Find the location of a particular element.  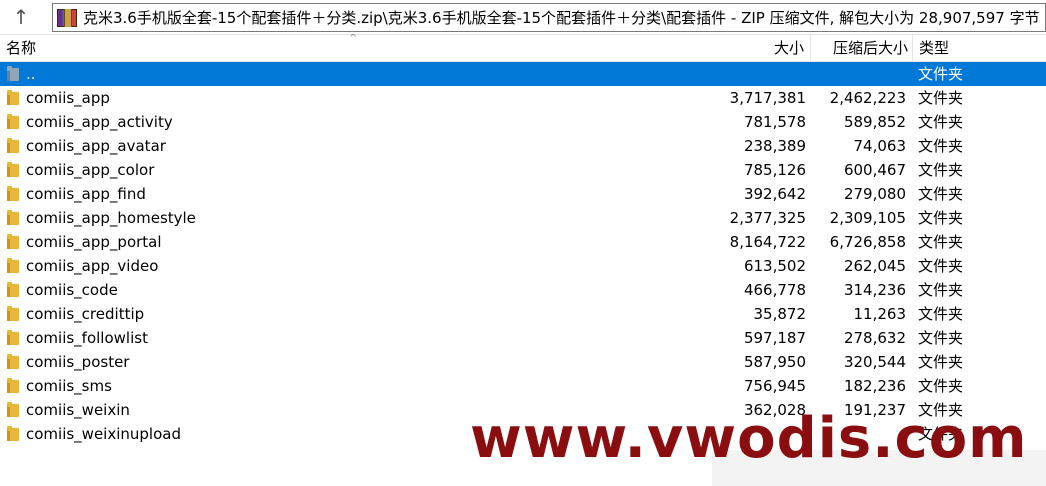

file-packed-size: 74,063 is located at coordinates (880, 146).